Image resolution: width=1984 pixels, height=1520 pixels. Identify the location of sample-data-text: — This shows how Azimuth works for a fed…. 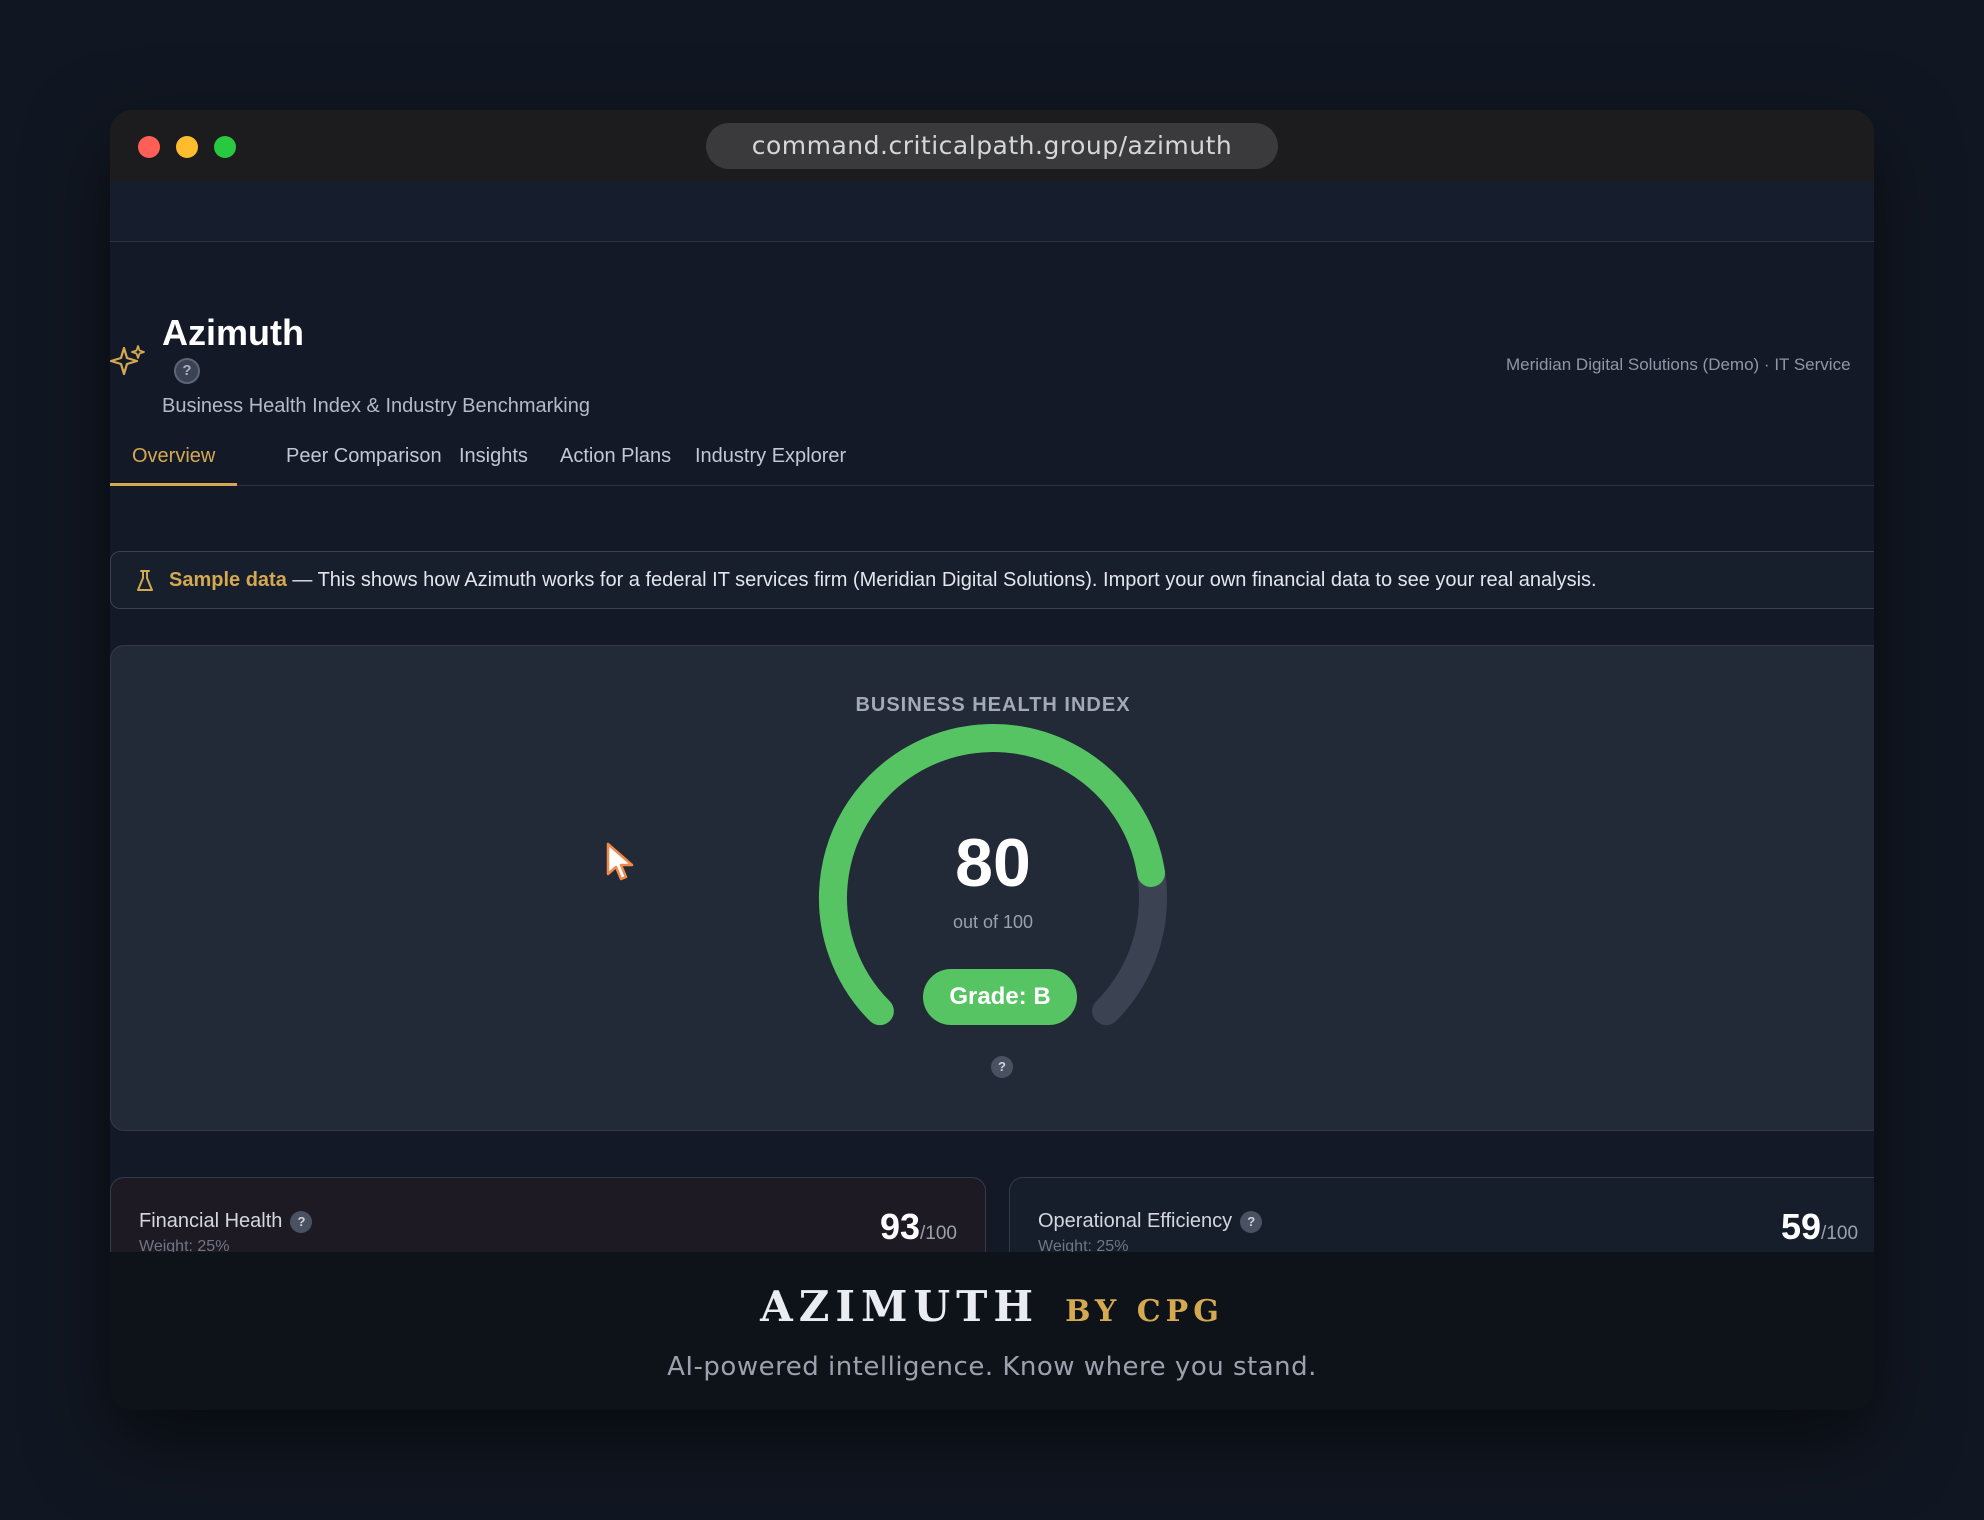
(941, 580).